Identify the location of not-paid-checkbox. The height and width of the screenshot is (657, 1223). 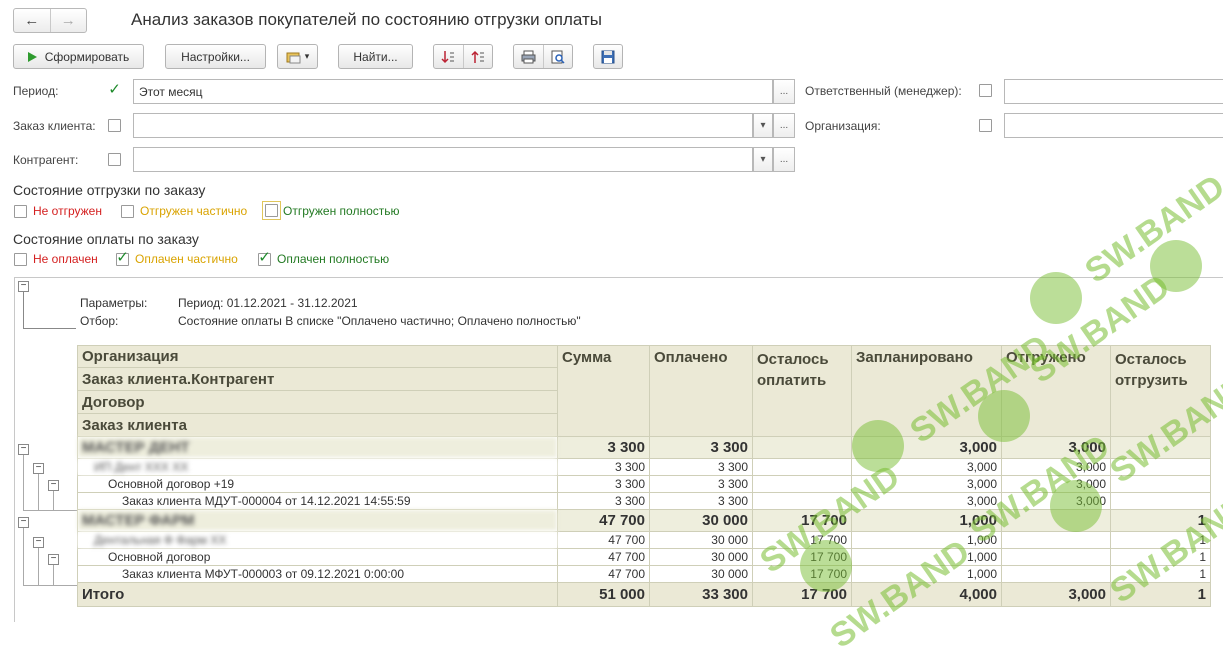
(20, 259).